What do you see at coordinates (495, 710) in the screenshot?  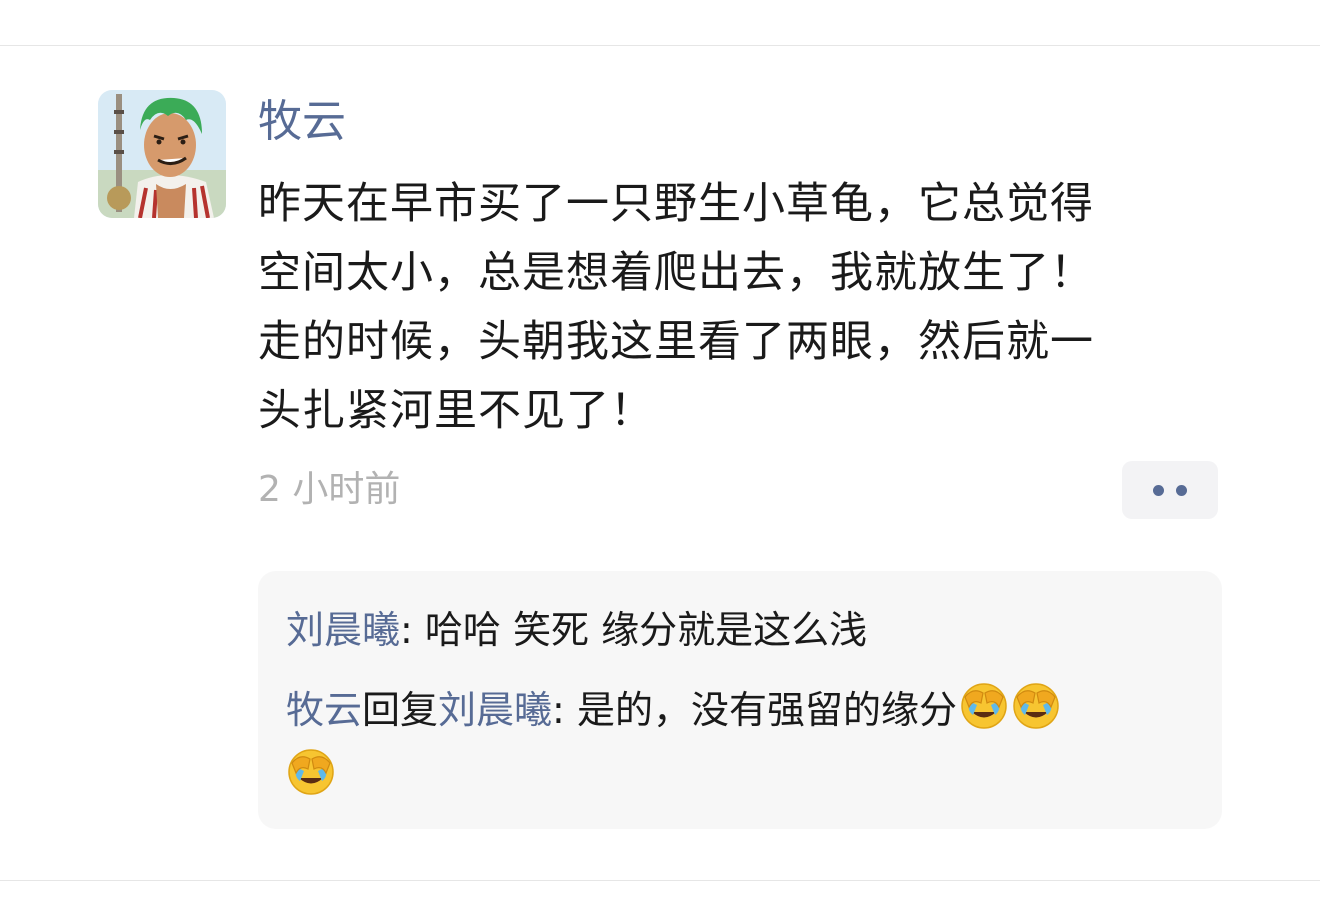 I see `reply-target: 刘晨曦` at bounding box center [495, 710].